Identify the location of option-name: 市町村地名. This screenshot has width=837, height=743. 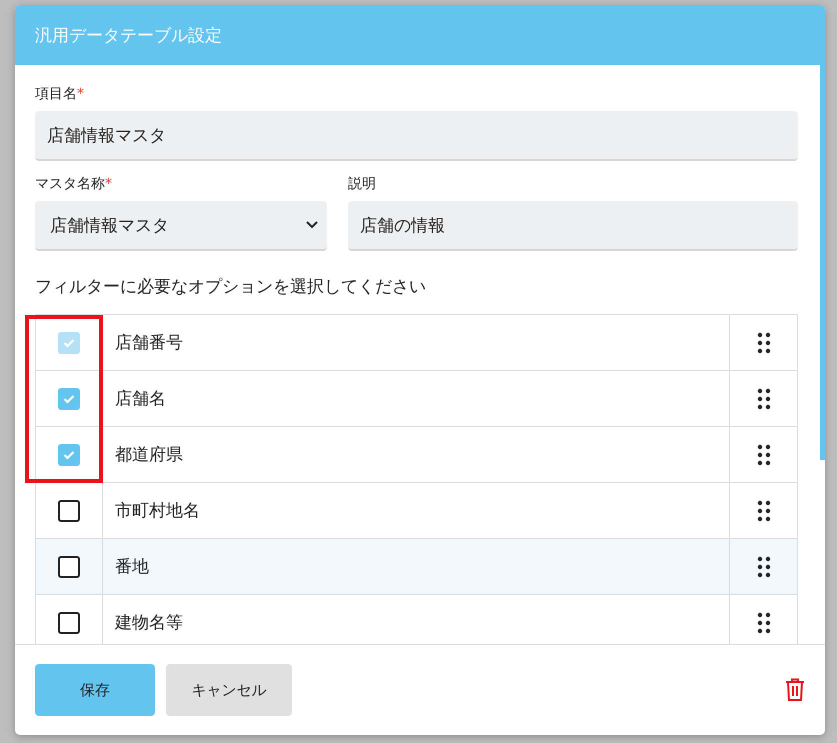
(416, 510).